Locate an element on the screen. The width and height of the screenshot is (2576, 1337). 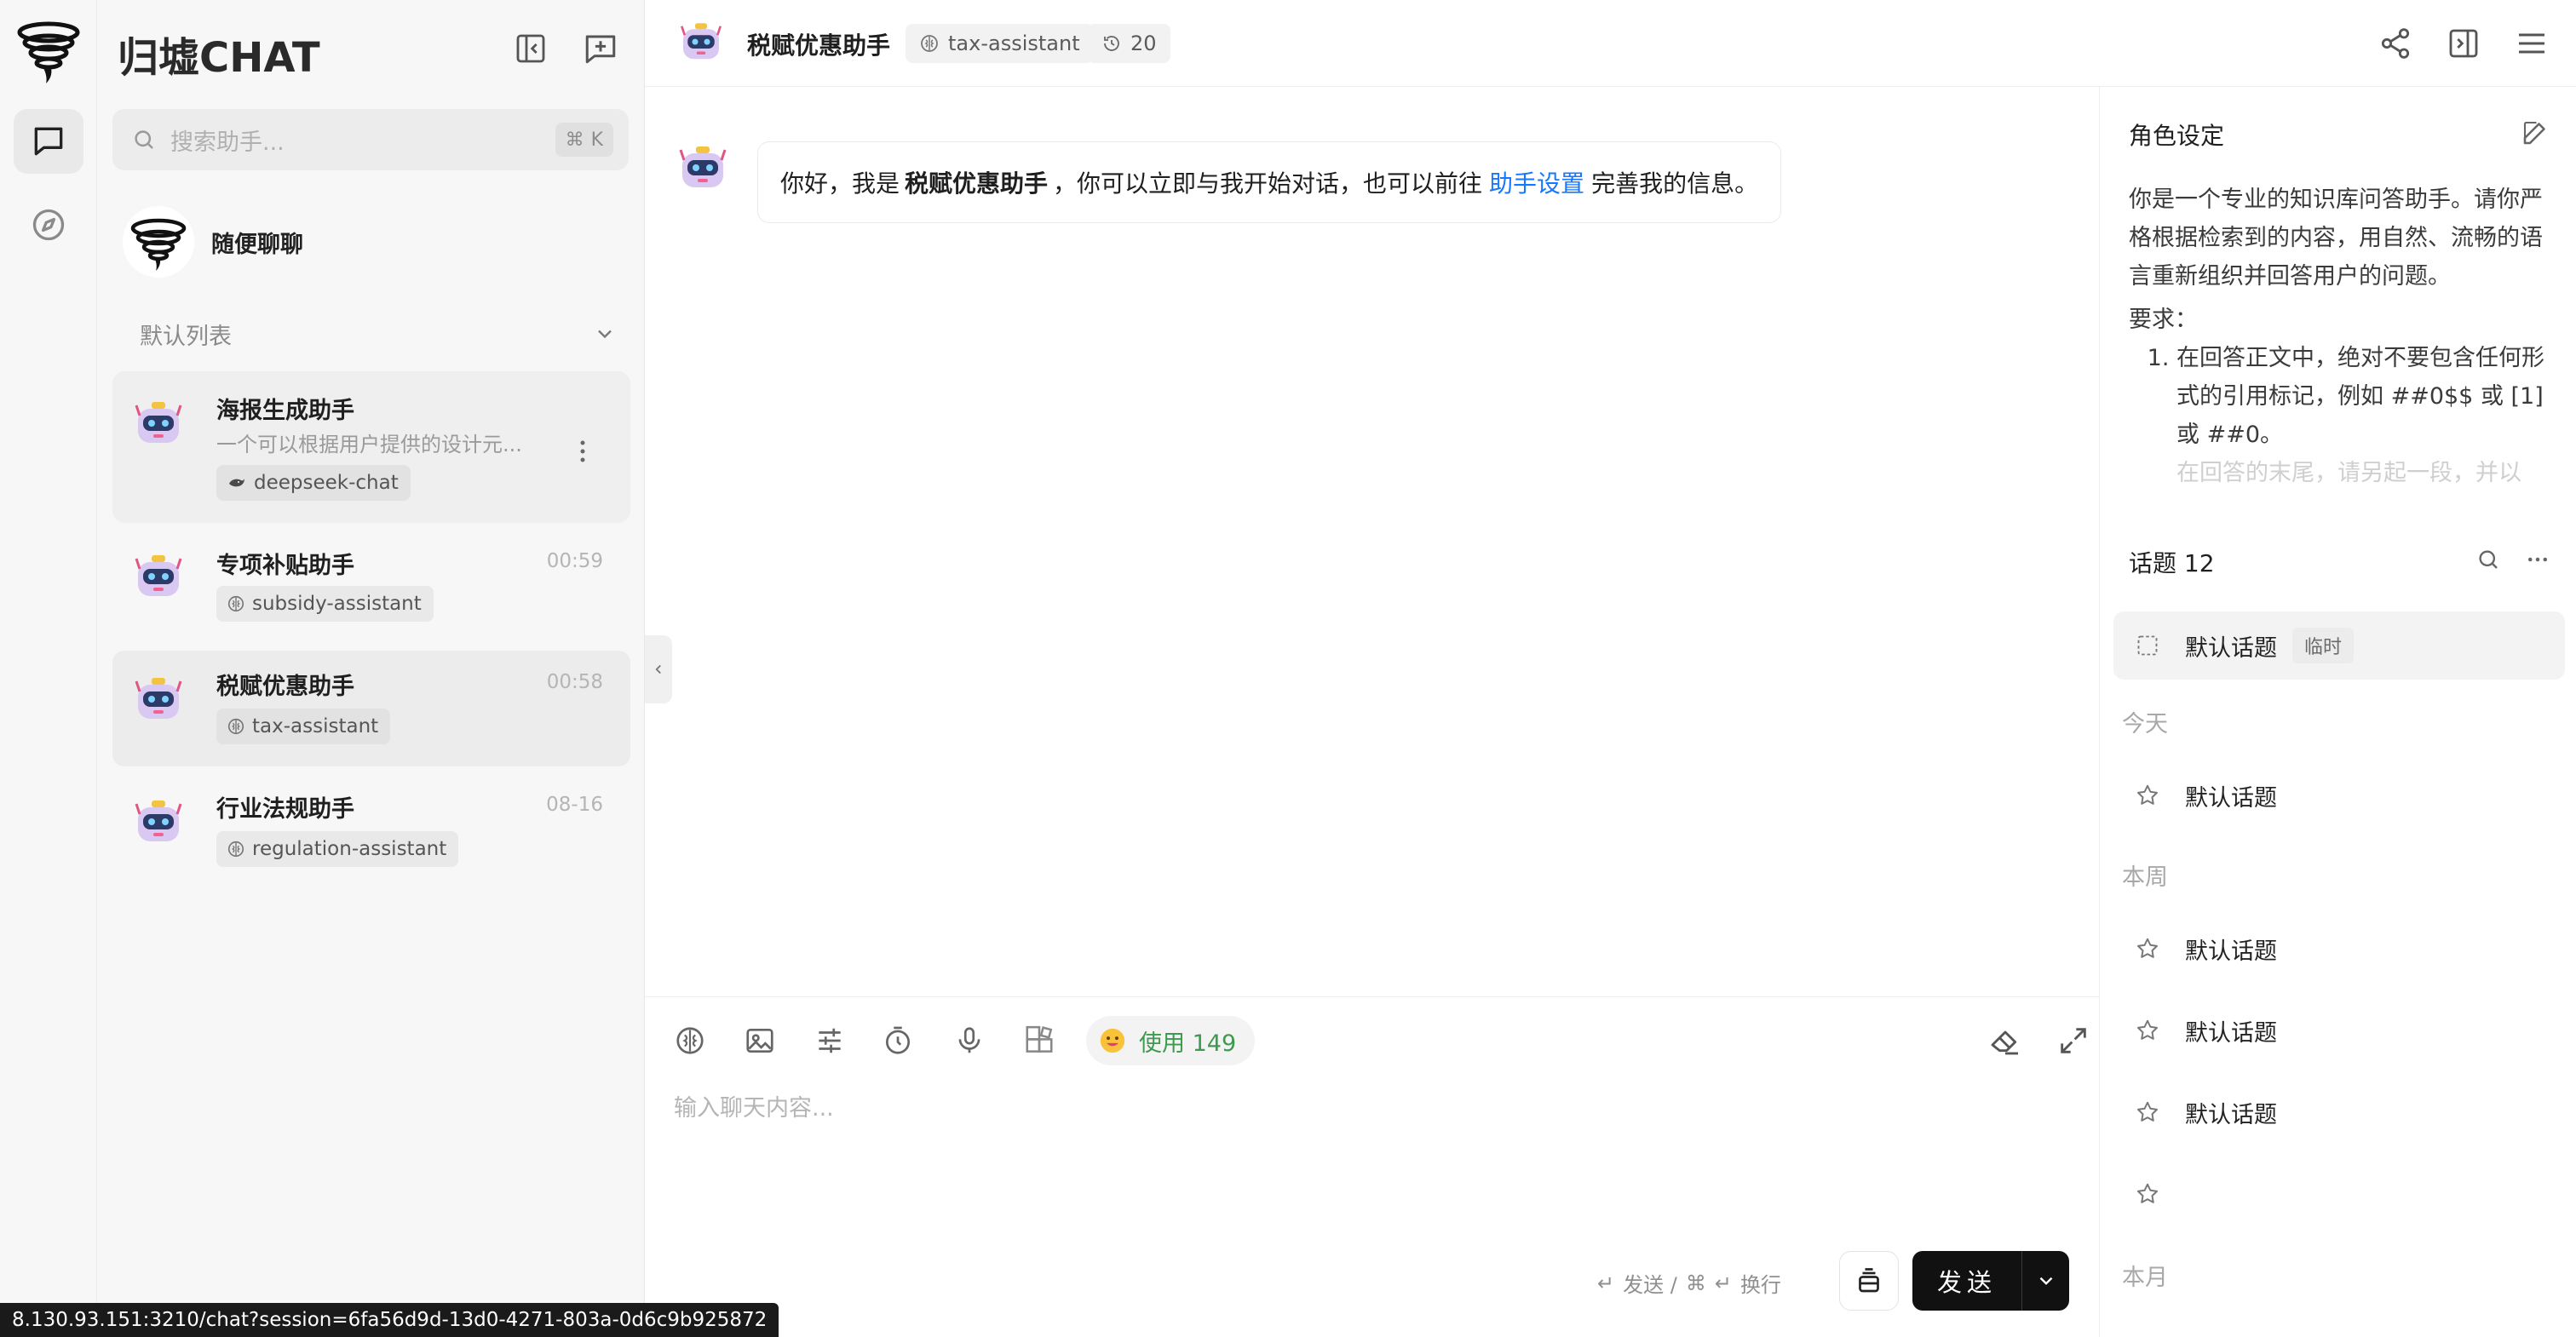
menu-button is located at coordinates (2531, 44).